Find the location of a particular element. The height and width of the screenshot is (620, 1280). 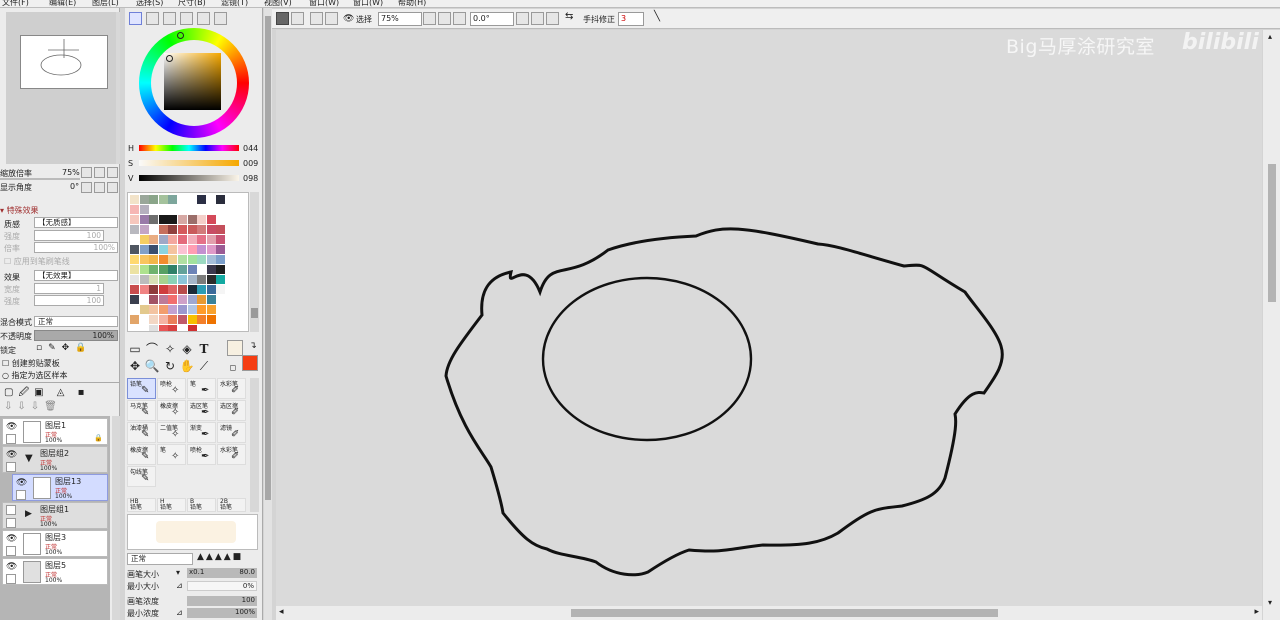

brush-scrollbar is located at coordinates (254, 445).